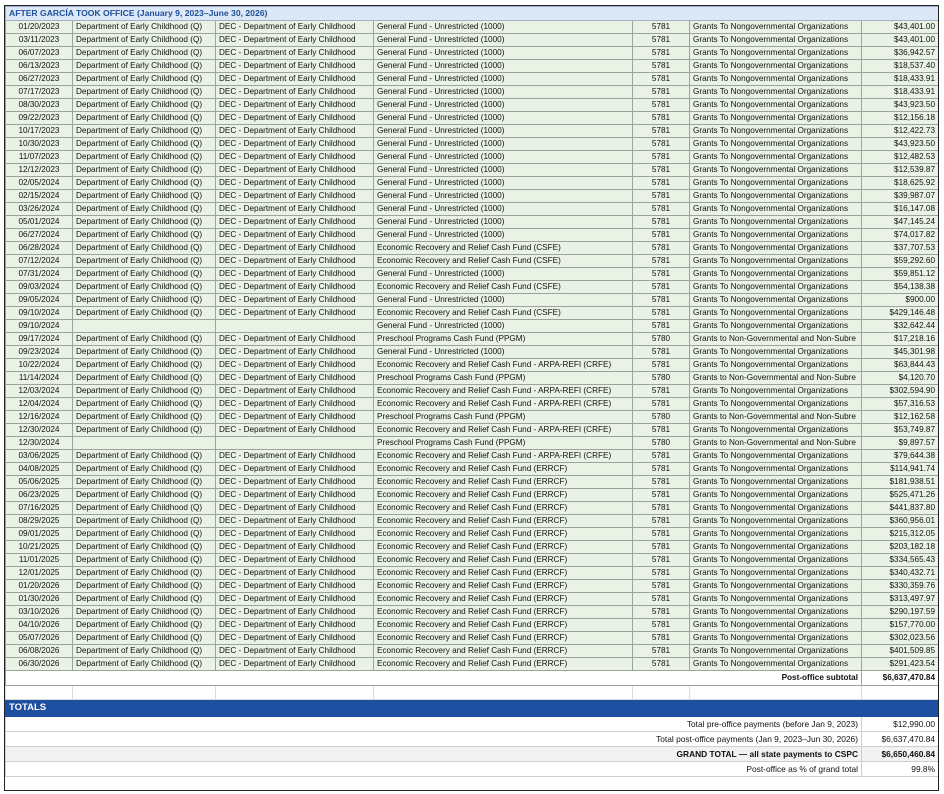  Describe the element at coordinates (899, 521) in the screenshot. I see `amount-cell: $360,956.01` at that location.